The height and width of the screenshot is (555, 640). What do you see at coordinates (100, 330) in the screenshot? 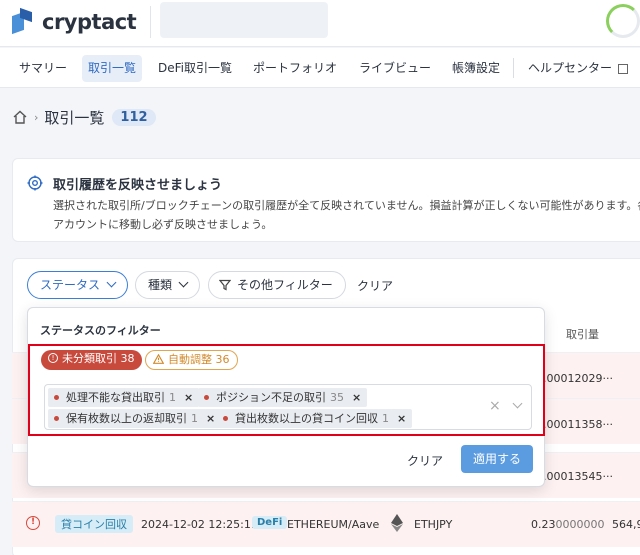
I see `status-filter-title: ステータスのフィルター` at bounding box center [100, 330].